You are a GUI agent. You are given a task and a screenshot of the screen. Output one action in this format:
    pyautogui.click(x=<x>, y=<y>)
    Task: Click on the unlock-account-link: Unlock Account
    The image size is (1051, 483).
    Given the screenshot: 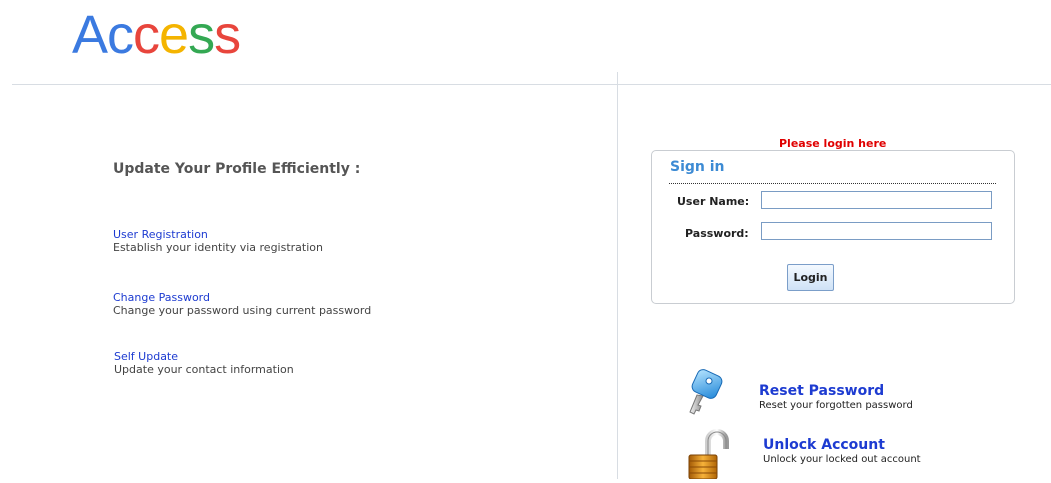 What is the action you would take?
    pyautogui.click(x=842, y=445)
    